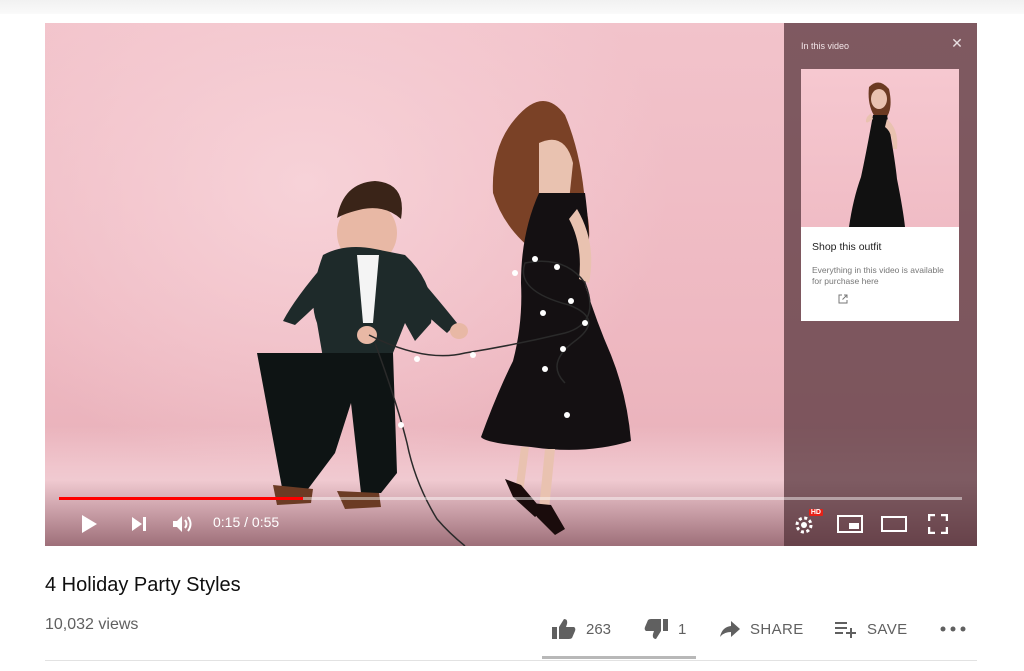 The image size is (1024, 671). I want to click on product-thumbnail, so click(880, 148).